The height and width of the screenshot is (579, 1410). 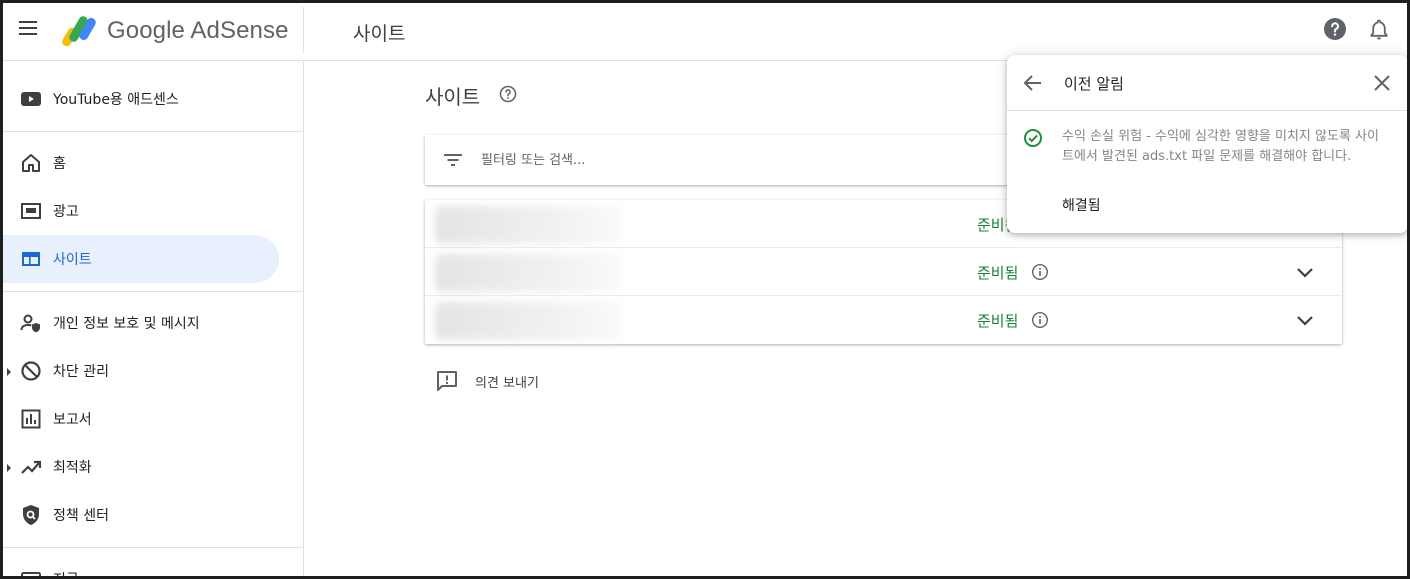 I want to click on main-menu-button, so click(x=30, y=30).